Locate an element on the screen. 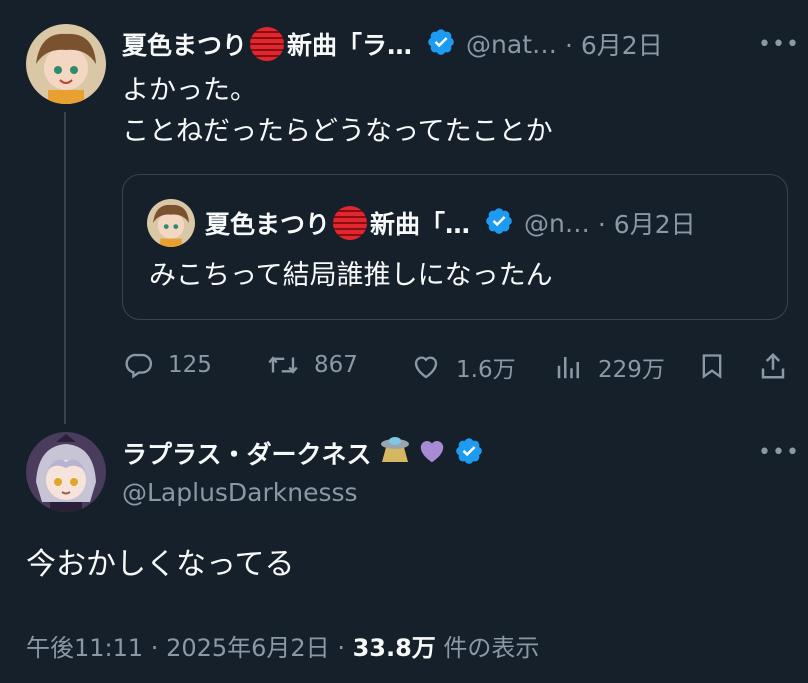 Image resolution: width=808 pixels, height=683 pixels. tweet1-text-line2: ことねだったらどうなってたことか is located at coordinates (337, 131).